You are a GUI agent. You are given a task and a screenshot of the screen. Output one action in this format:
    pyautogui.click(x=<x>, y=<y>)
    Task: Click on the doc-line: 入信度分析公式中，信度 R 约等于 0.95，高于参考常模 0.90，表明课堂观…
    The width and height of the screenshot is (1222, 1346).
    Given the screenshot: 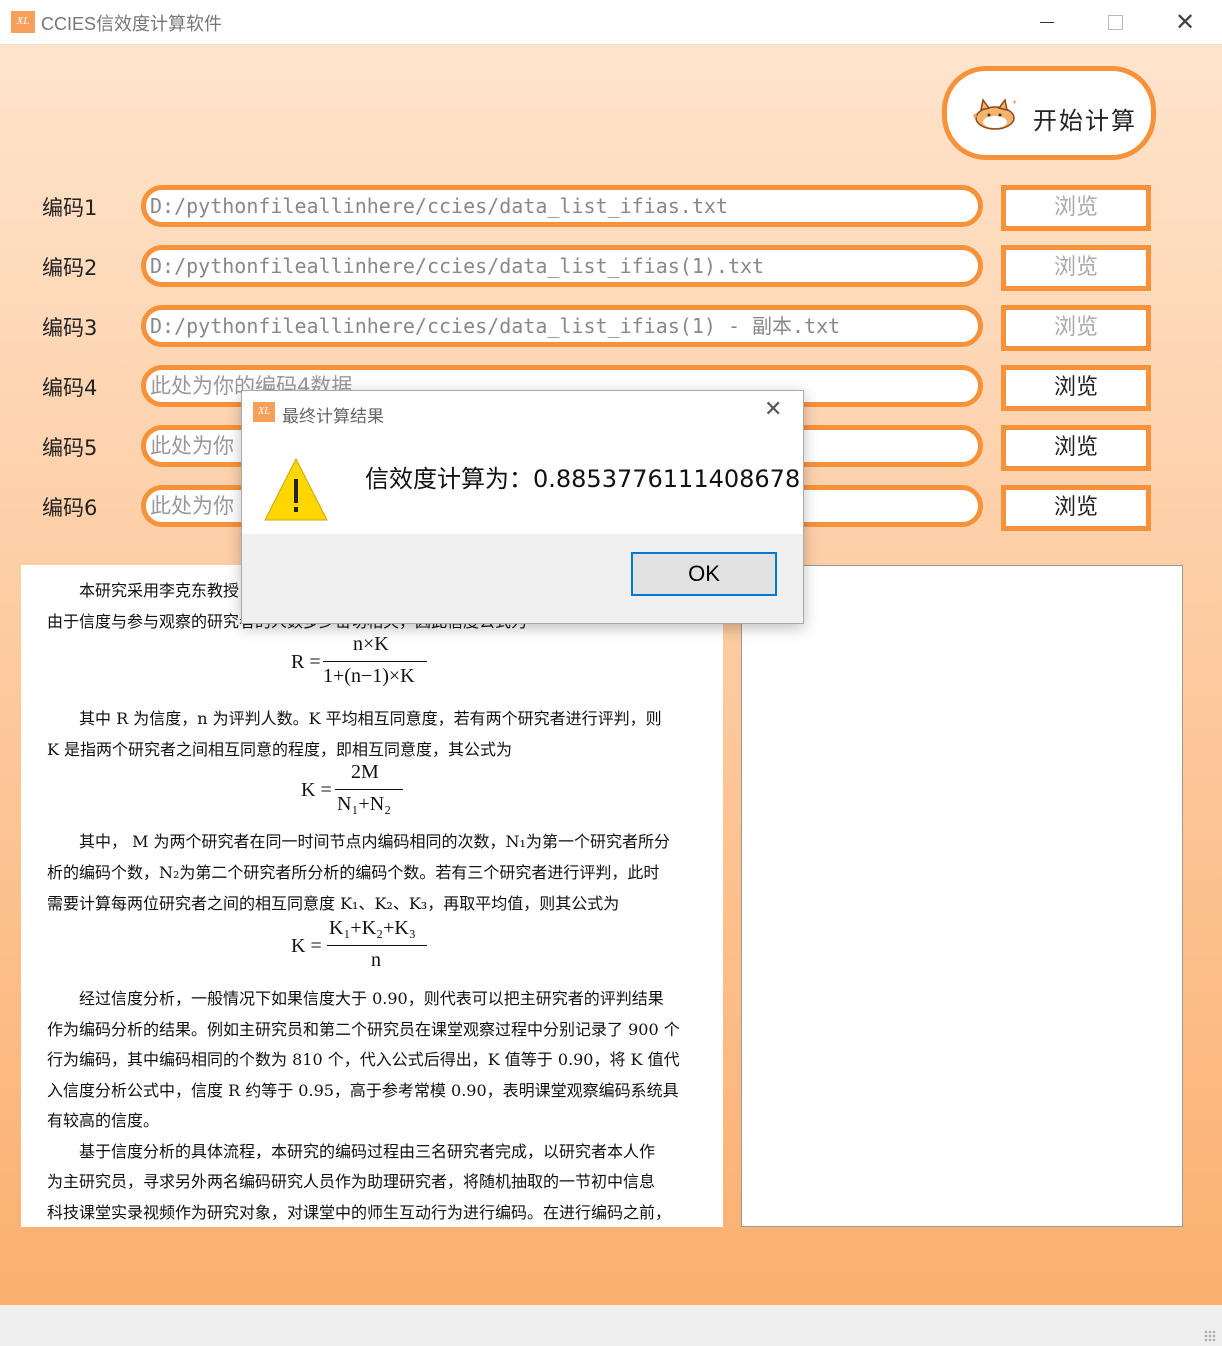 What is the action you would take?
    pyautogui.click(x=363, y=1090)
    